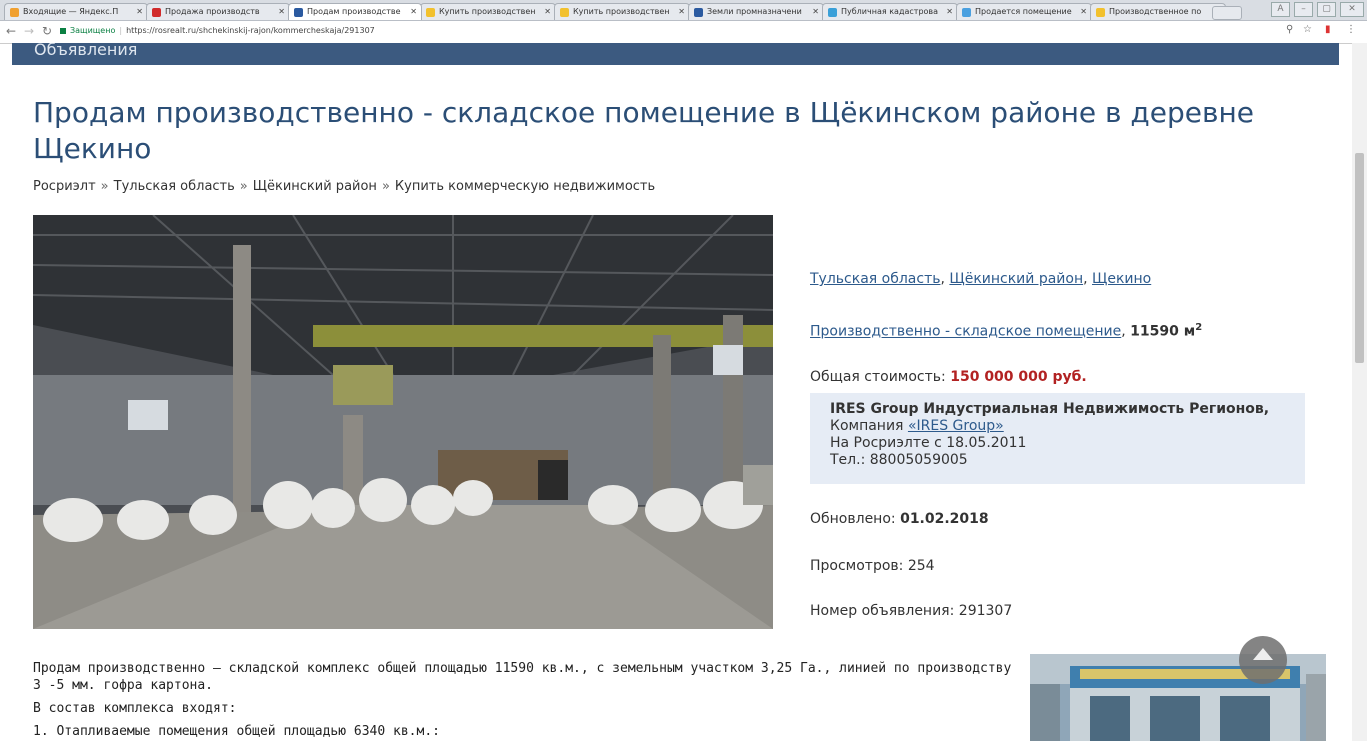 The height and width of the screenshot is (741, 1367). Describe the element at coordinates (29, 31) in the screenshot. I see `forward-icon: →` at that location.